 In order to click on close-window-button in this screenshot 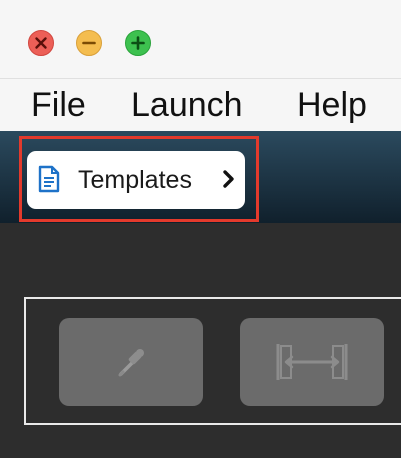, I will do `click(41, 43)`.